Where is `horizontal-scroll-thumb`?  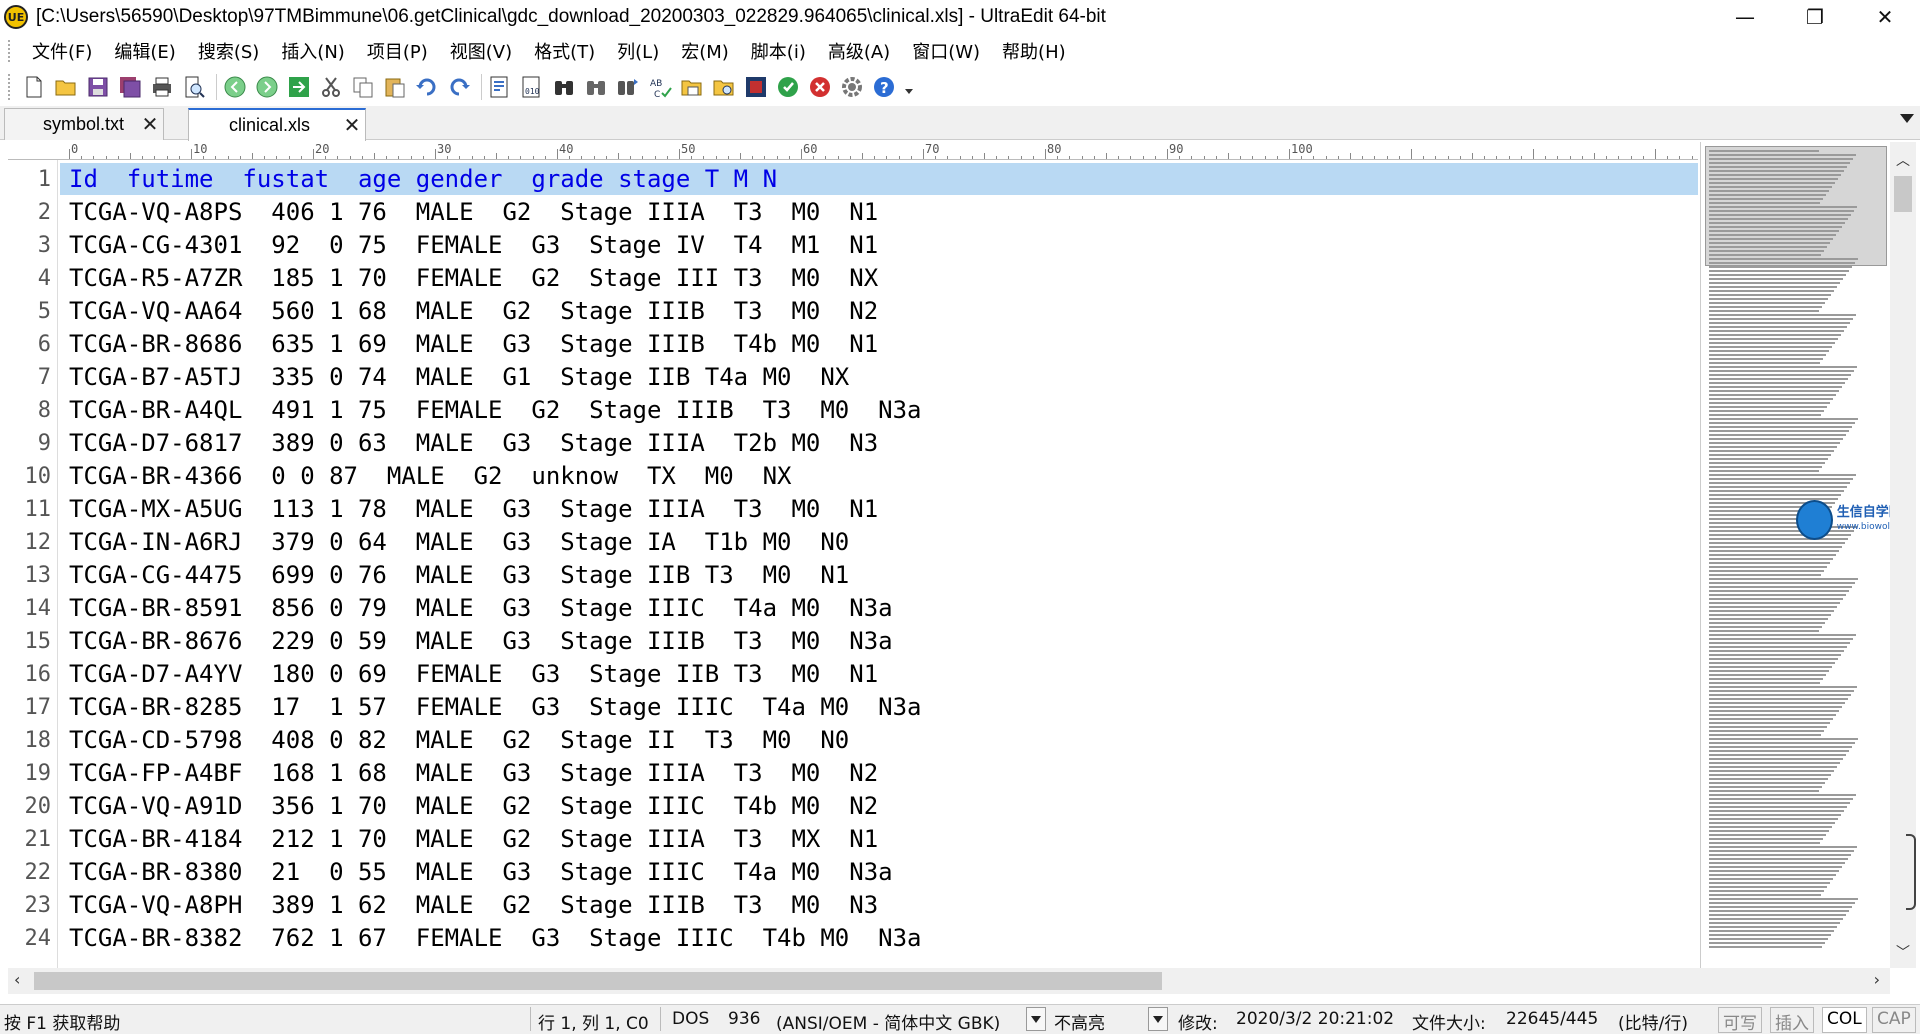 horizontal-scroll-thumb is located at coordinates (598, 981).